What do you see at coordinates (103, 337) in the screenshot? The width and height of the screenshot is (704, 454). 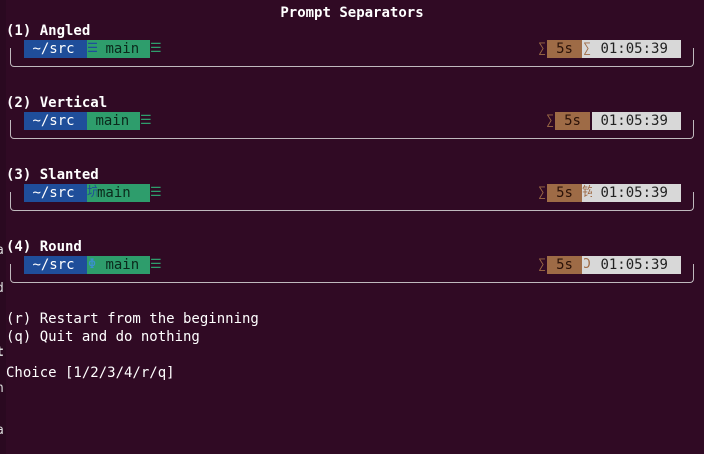 I see `option-quit: (q) Quit and do nothing` at bounding box center [103, 337].